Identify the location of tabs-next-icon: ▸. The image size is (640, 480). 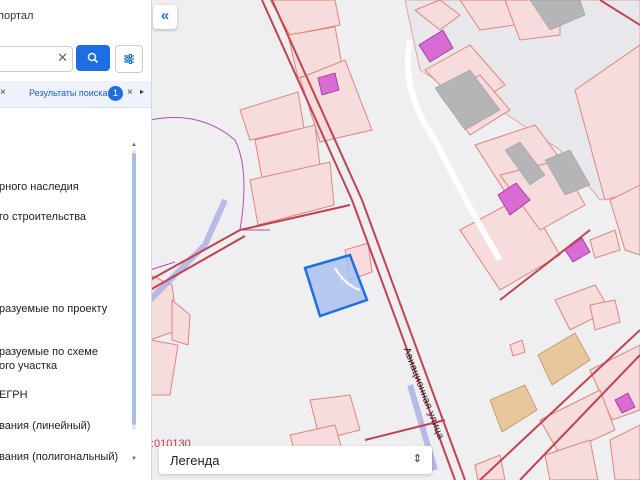
(142, 91).